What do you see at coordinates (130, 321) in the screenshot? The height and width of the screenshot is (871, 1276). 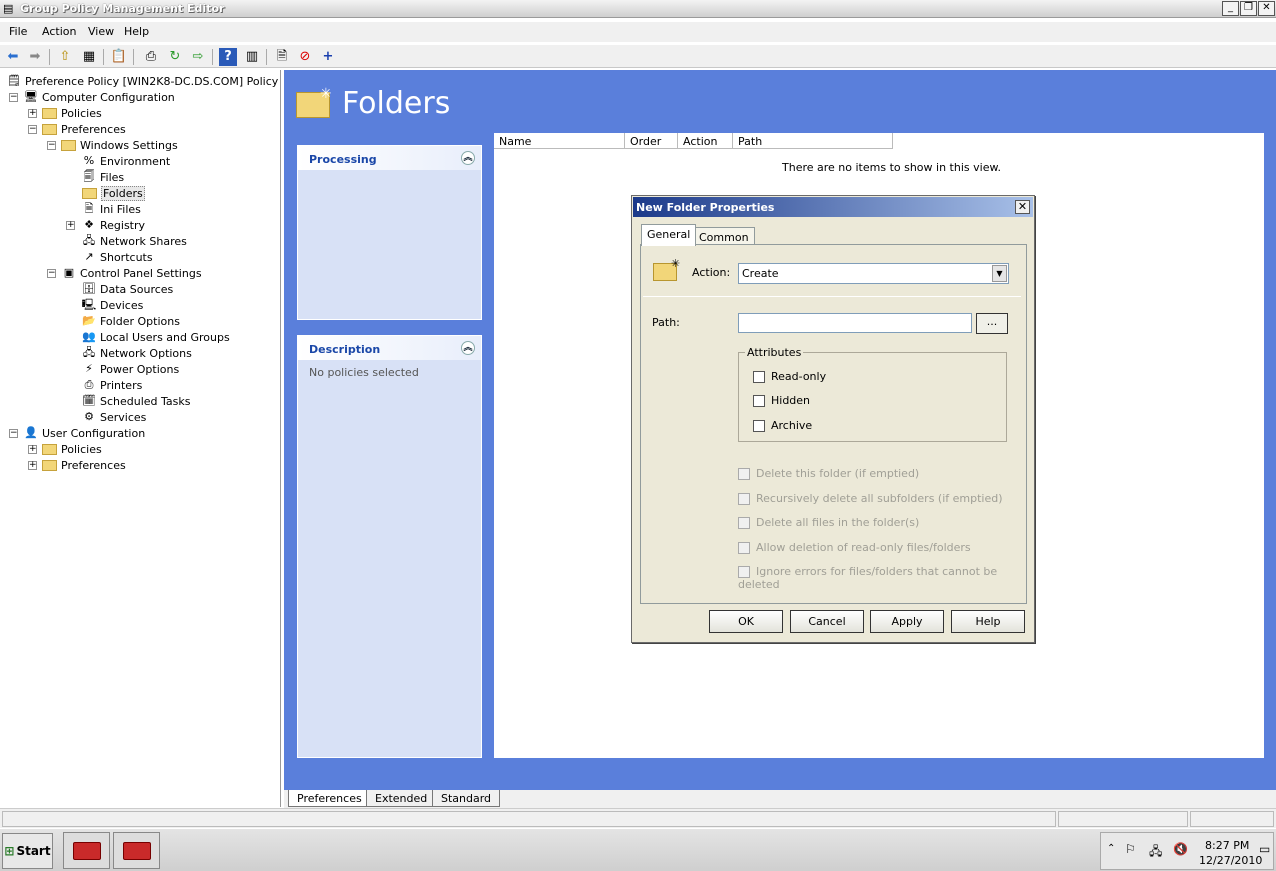 I see `tree-item-folder-options: 📂 Folder Options` at bounding box center [130, 321].